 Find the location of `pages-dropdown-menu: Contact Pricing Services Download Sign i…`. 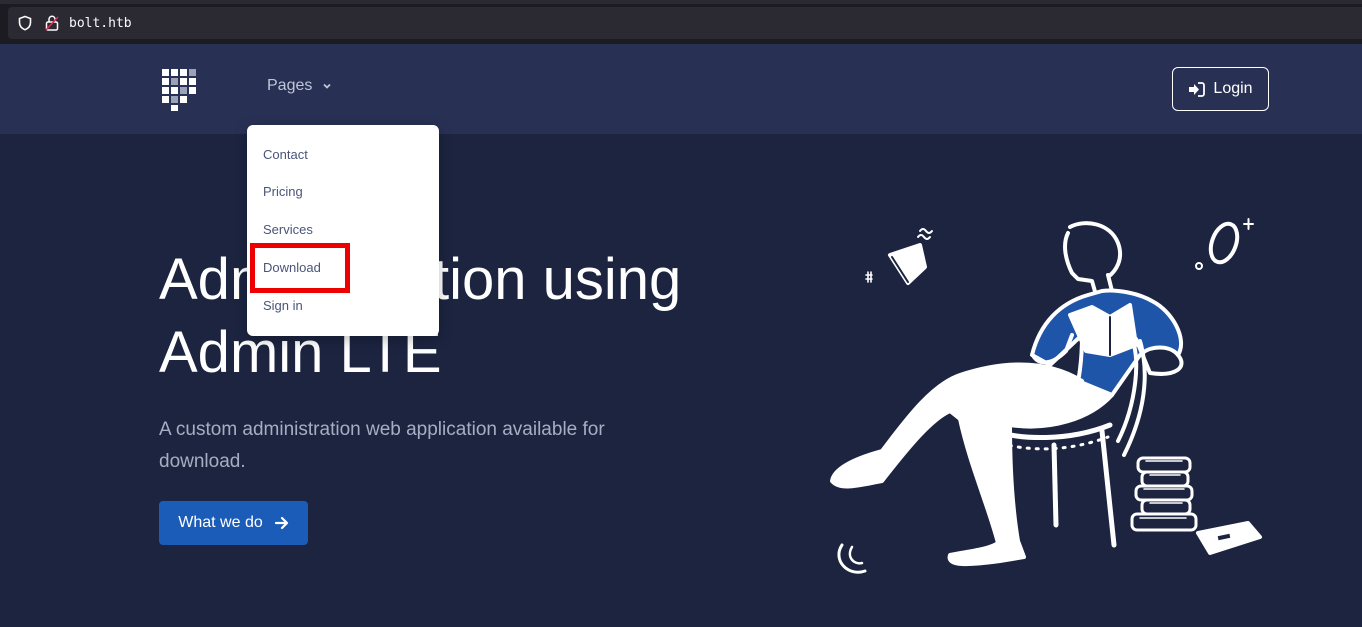

pages-dropdown-menu: Contact Pricing Services Download Sign i… is located at coordinates (343, 230).